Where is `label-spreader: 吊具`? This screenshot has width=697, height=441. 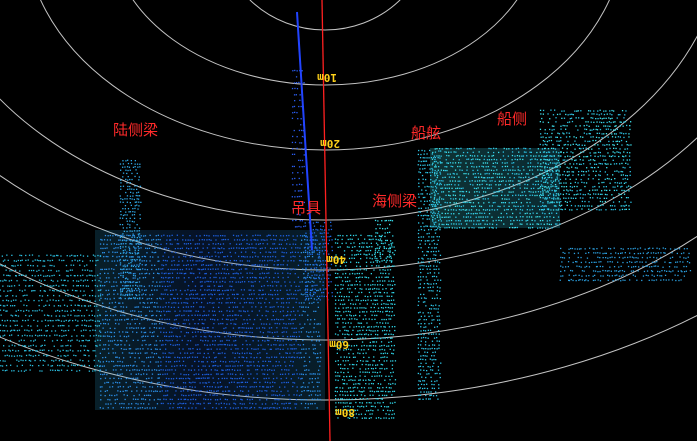 label-spreader: 吊具 is located at coordinates (306, 208).